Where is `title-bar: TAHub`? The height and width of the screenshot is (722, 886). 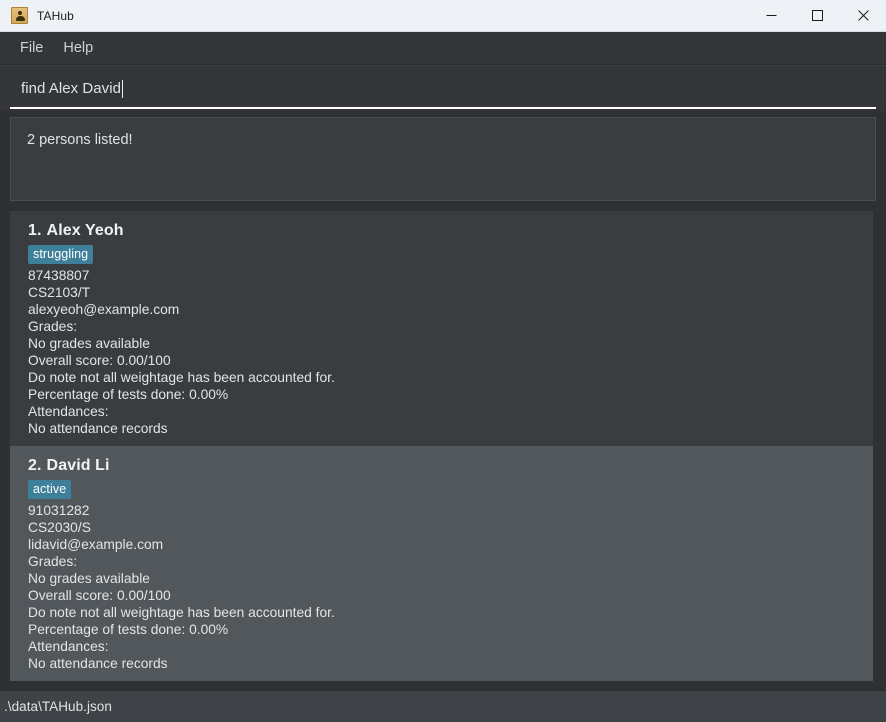 title-bar: TAHub is located at coordinates (443, 16).